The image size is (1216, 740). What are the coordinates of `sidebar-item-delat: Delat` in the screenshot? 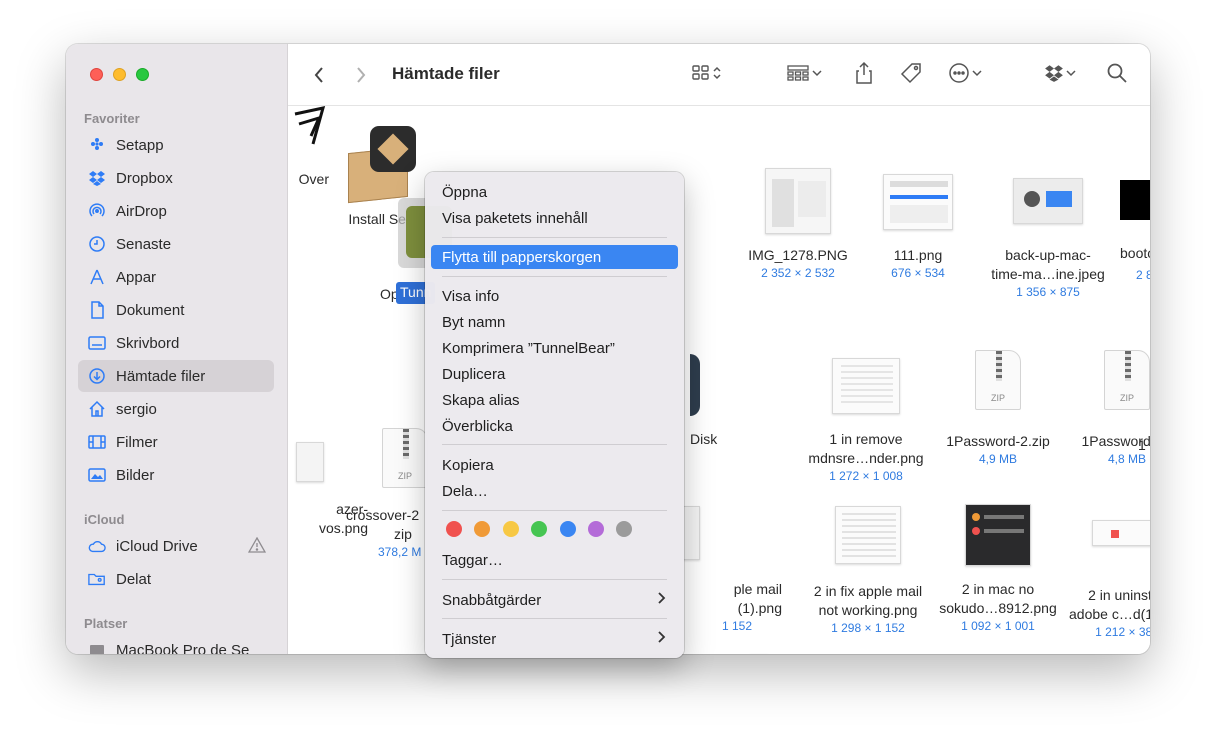 It's located at (176, 579).